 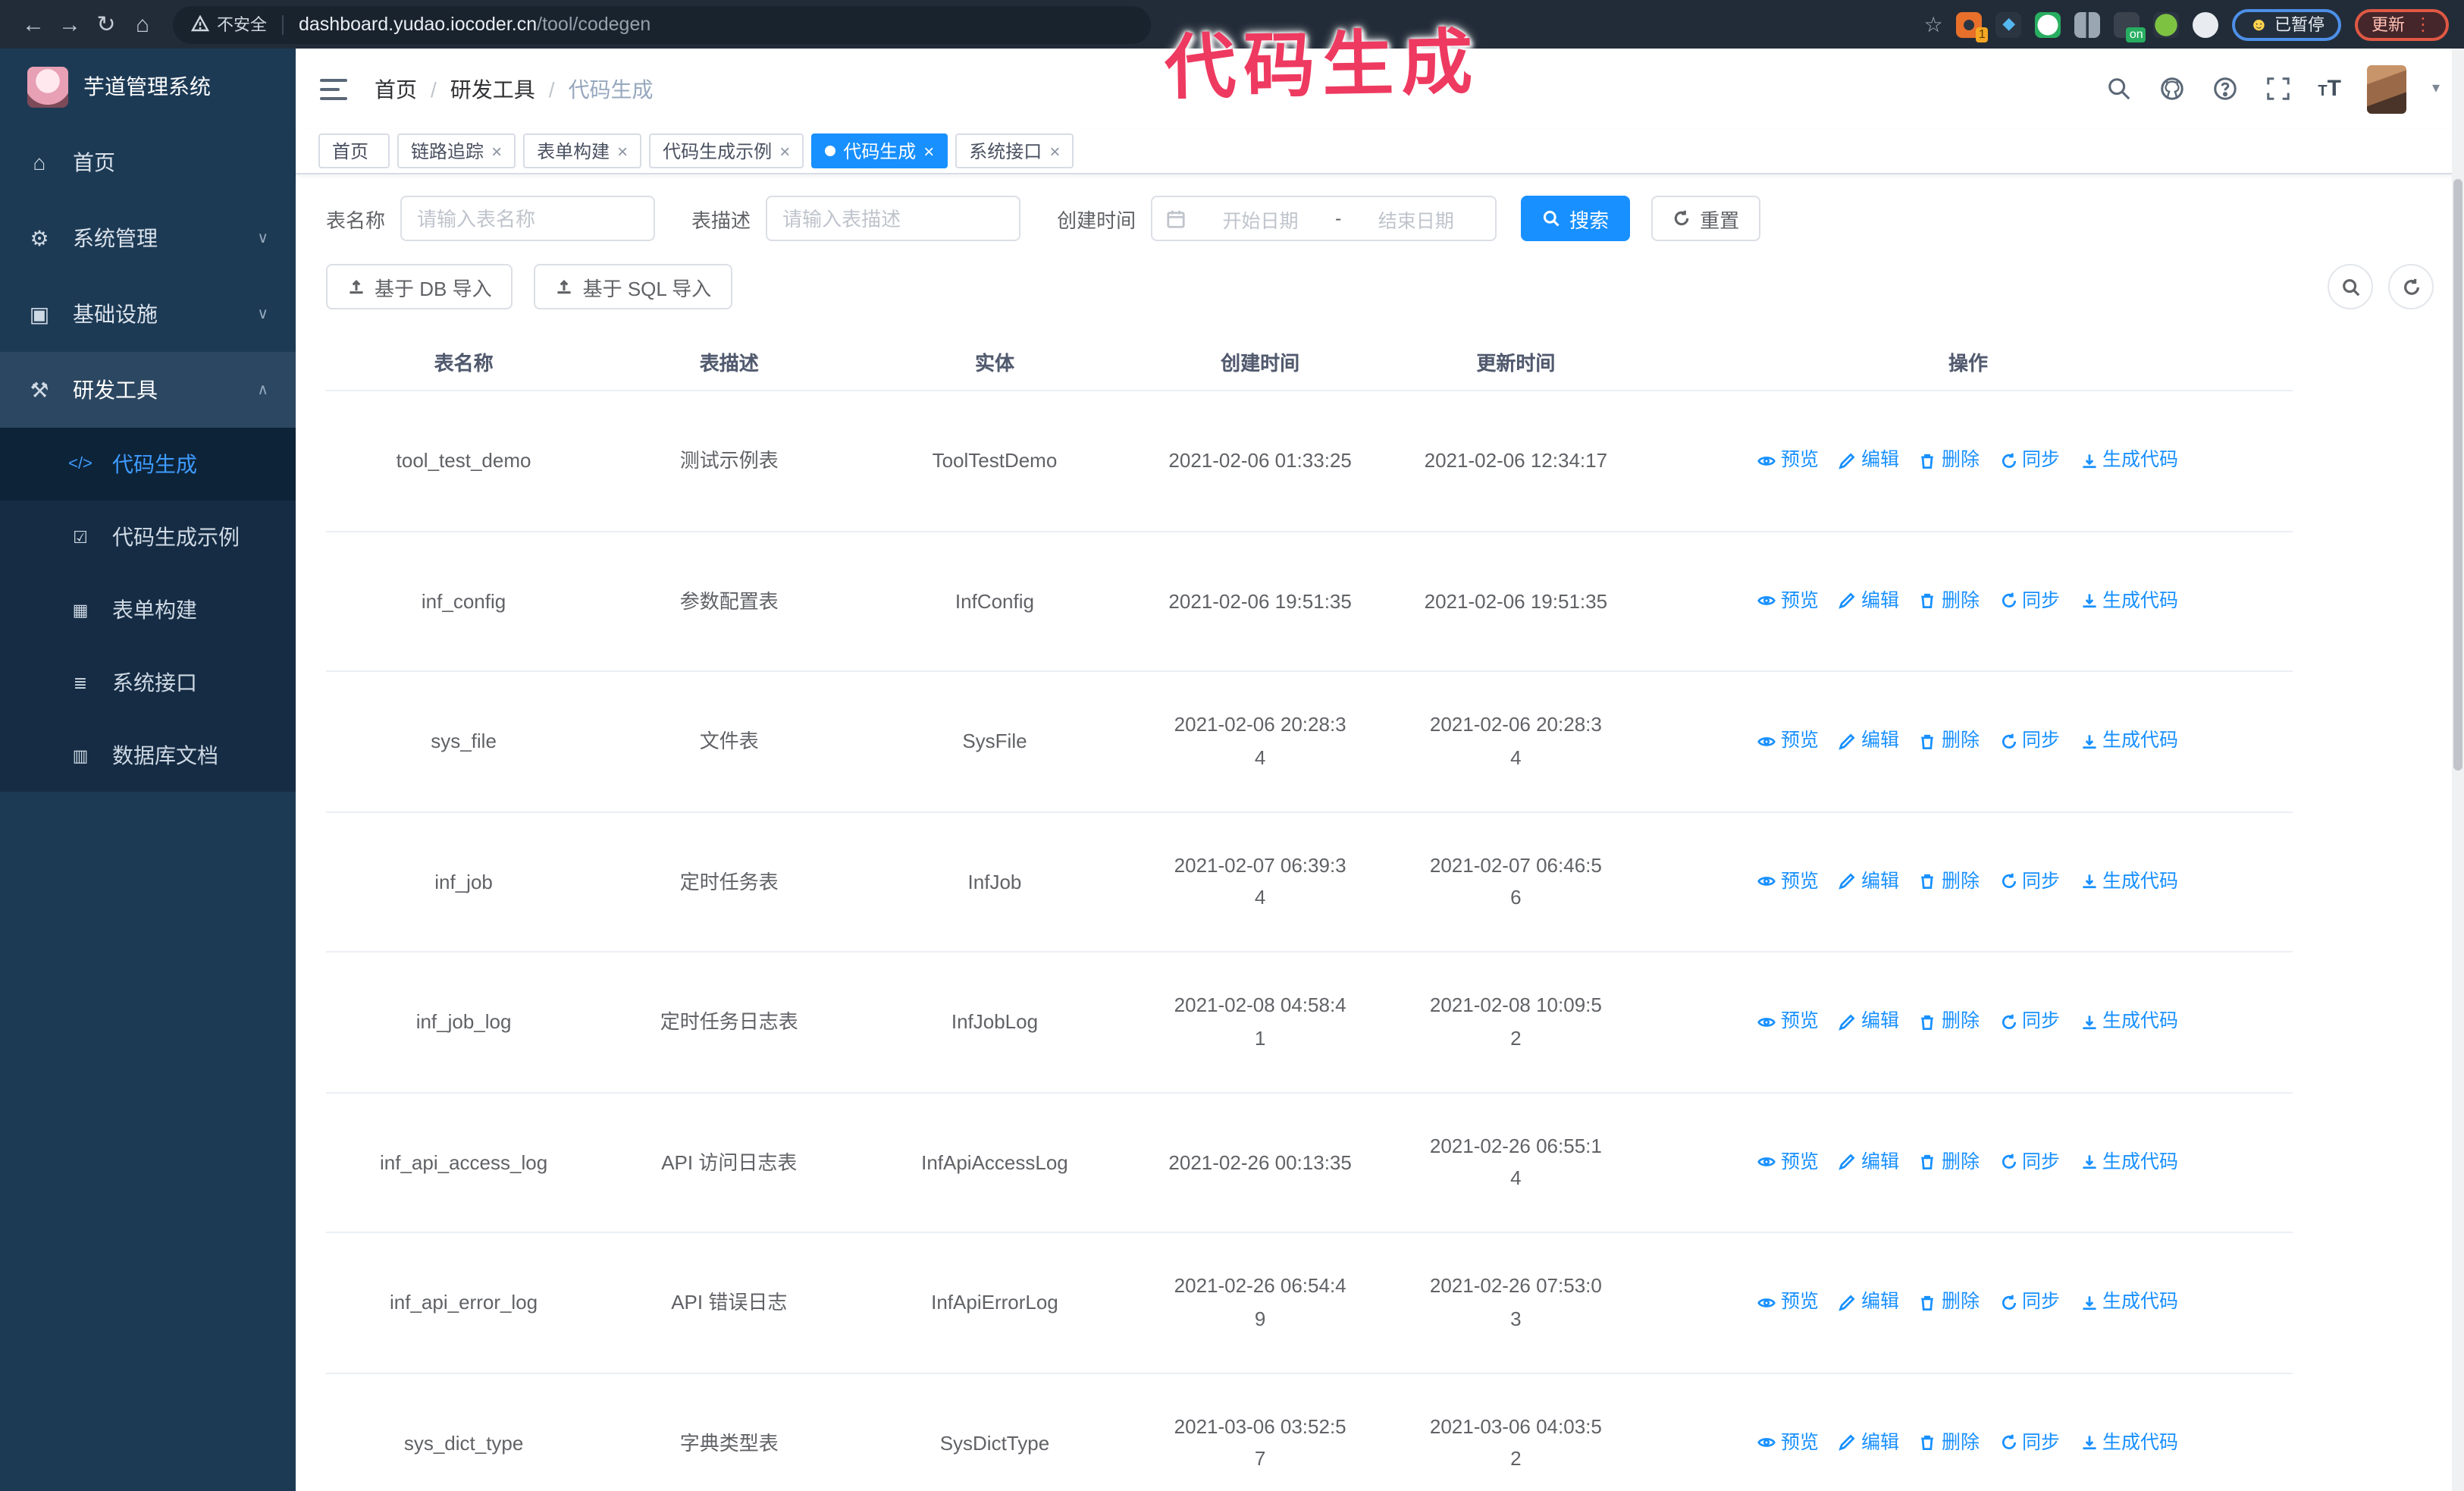 I want to click on view-tab: 代码生成示例 ×, so click(x=726, y=150).